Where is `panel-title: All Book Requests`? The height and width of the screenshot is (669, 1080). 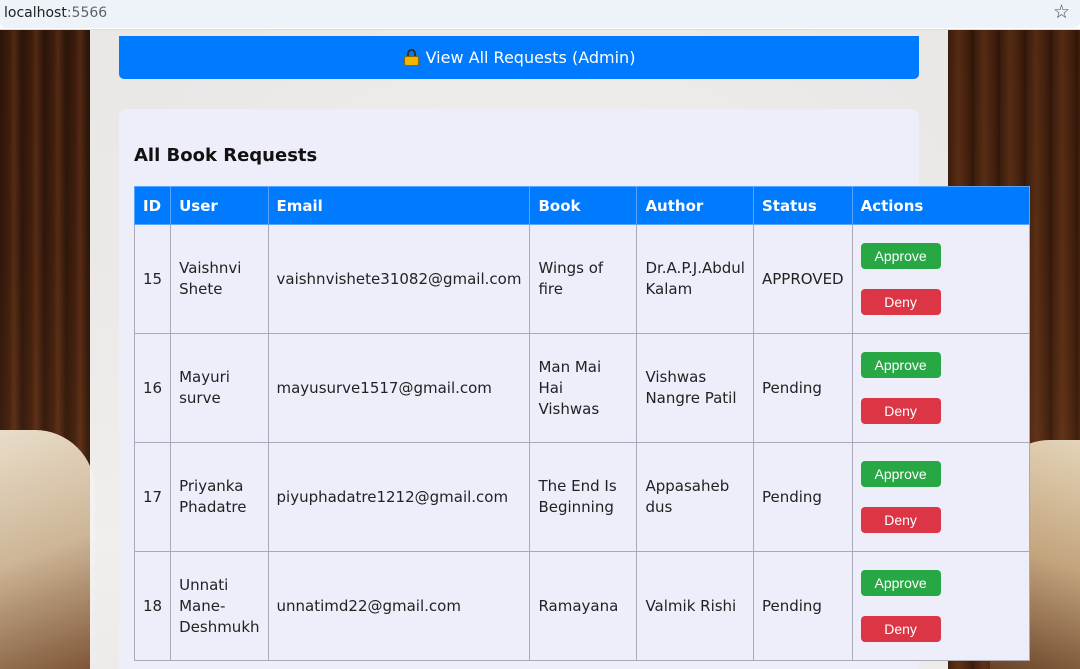
panel-title: All Book Requests is located at coordinates (226, 155).